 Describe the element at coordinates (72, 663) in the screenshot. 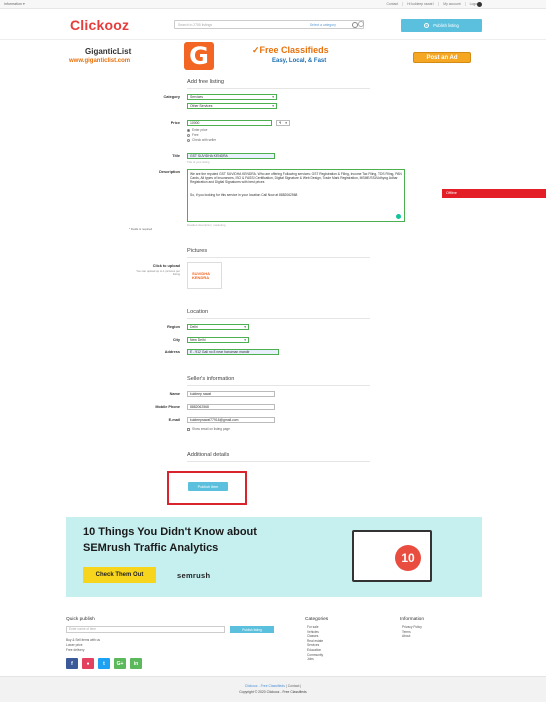

I see `facebook-icon: f` at that location.